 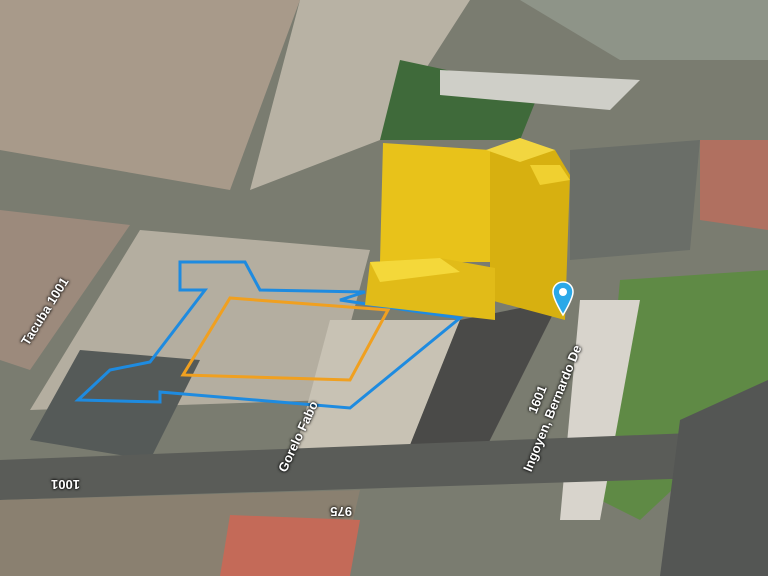 What do you see at coordinates (341, 511) in the screenshot?
I see `street-label-975: 975` at bounding box center [341, 511].